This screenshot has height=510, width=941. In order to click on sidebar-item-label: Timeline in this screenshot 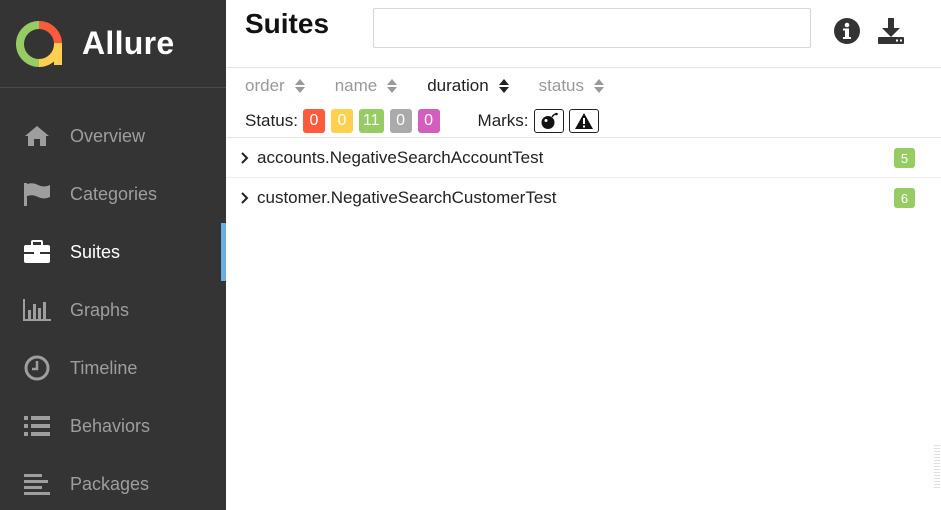, I will do `click(104, 367)`.